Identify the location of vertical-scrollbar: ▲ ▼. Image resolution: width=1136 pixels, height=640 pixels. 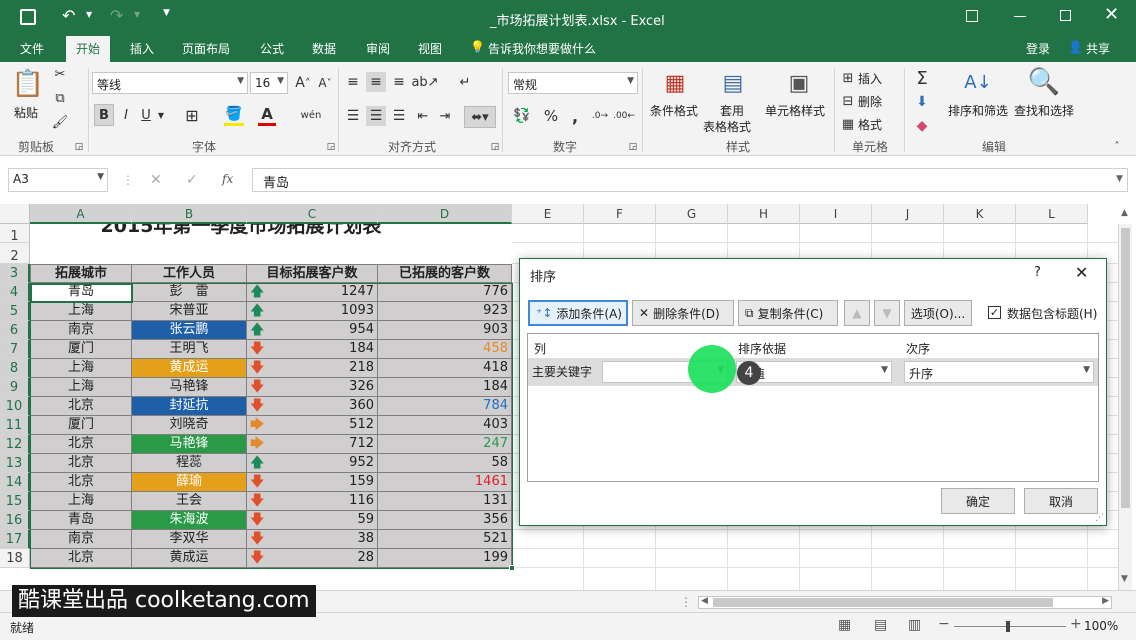
(1125, 399).